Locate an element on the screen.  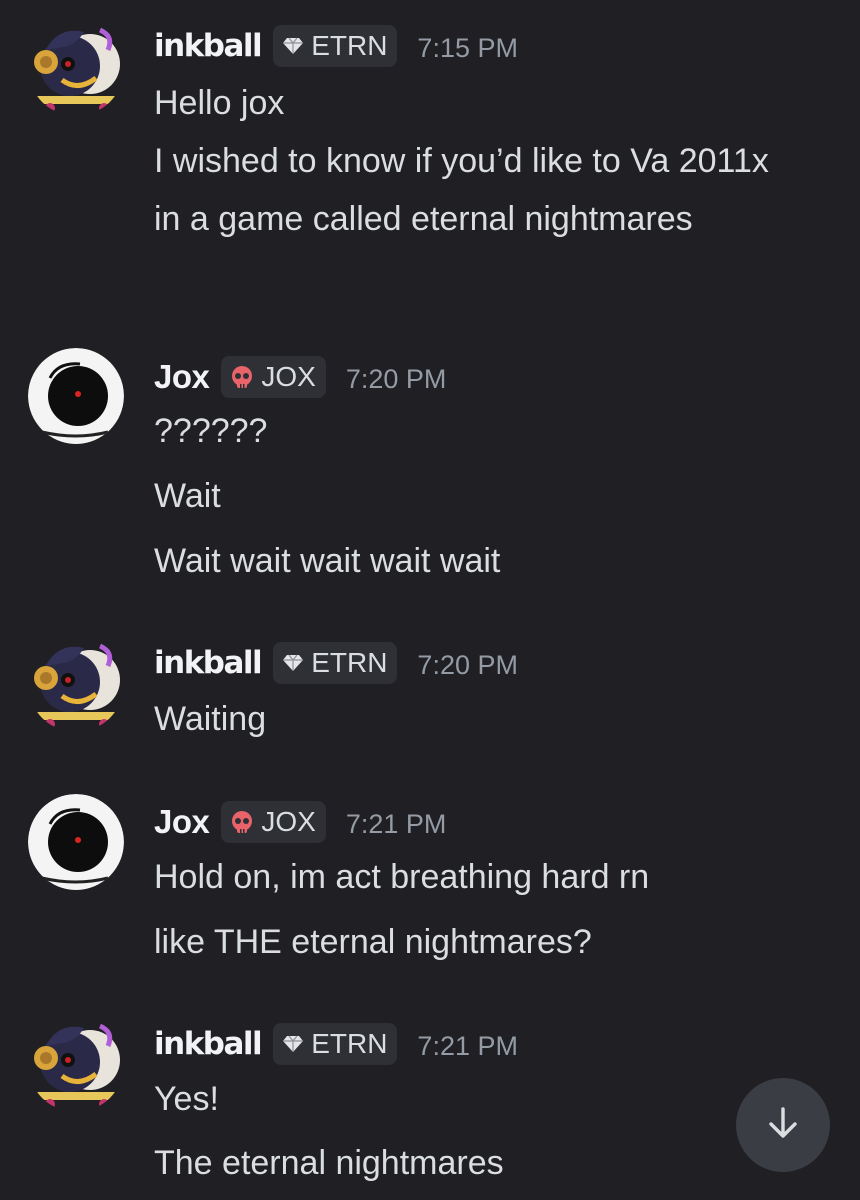
jump-to-bottom-button is located at coordinates (783, 1125).